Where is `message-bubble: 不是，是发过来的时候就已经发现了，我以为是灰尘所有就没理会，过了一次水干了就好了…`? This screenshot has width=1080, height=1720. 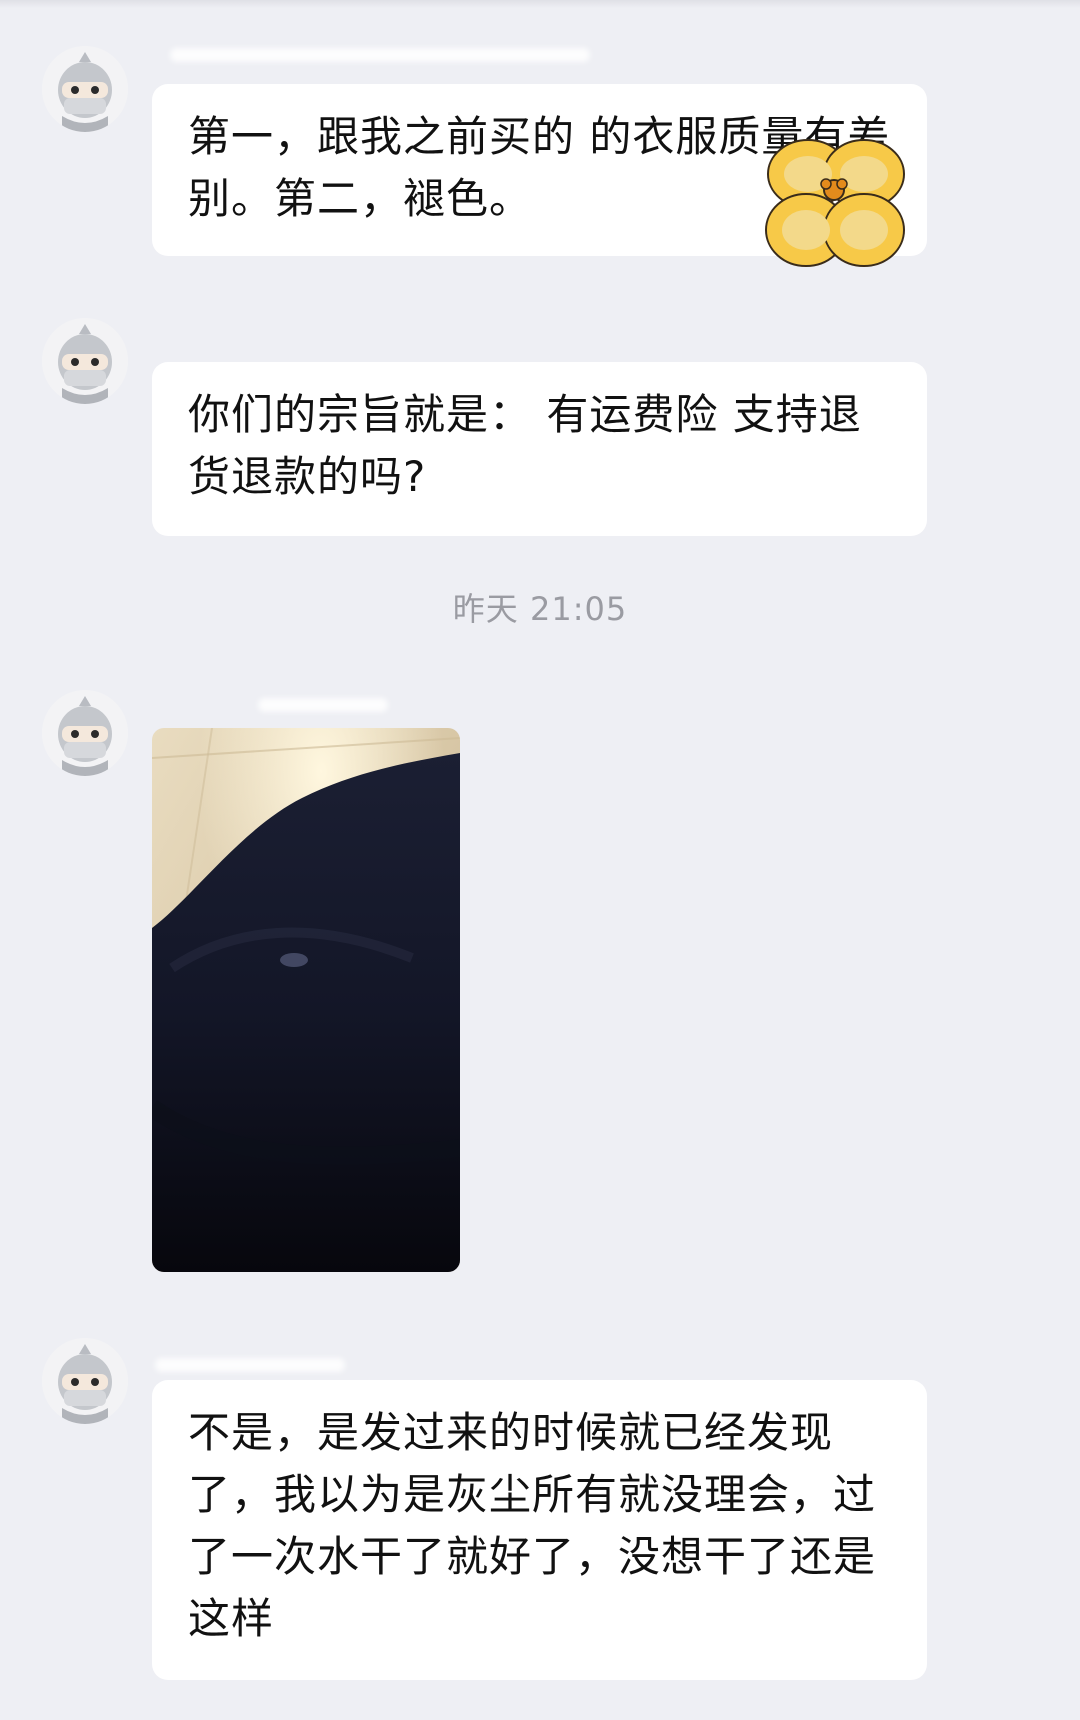
message-bubble: 不是，是发过来的时候就已经发现了，我以为是灰尘所有就没理会，过了一次水干了就好了… is located at coordinates (539, 1530).